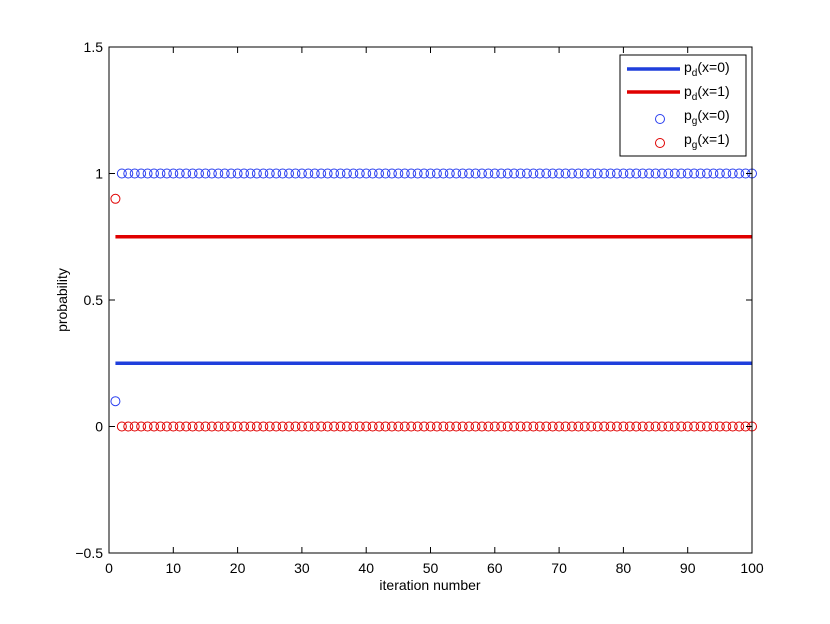 This screenshot has width=830, height=624. What do you see at coordinates (62, 300) in the screenshot?
I see `y-axis-label: probability` at bounding box center [62, 300].